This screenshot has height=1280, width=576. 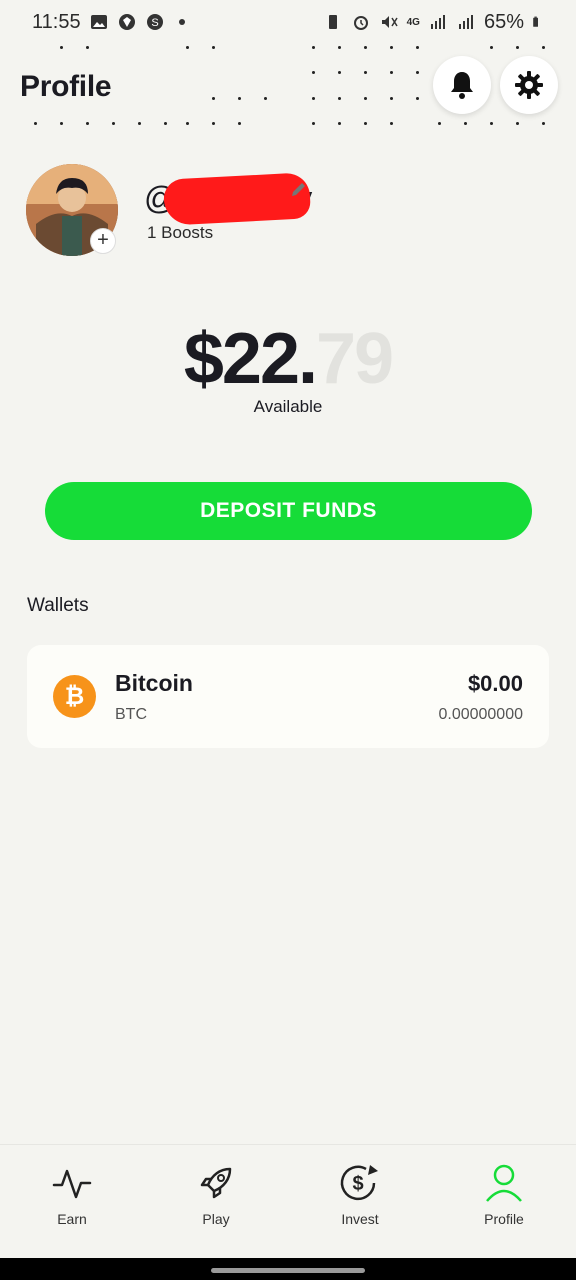 I want to click on profile-summary: + @gy 1 Boosts, so click(x=286, y=214).